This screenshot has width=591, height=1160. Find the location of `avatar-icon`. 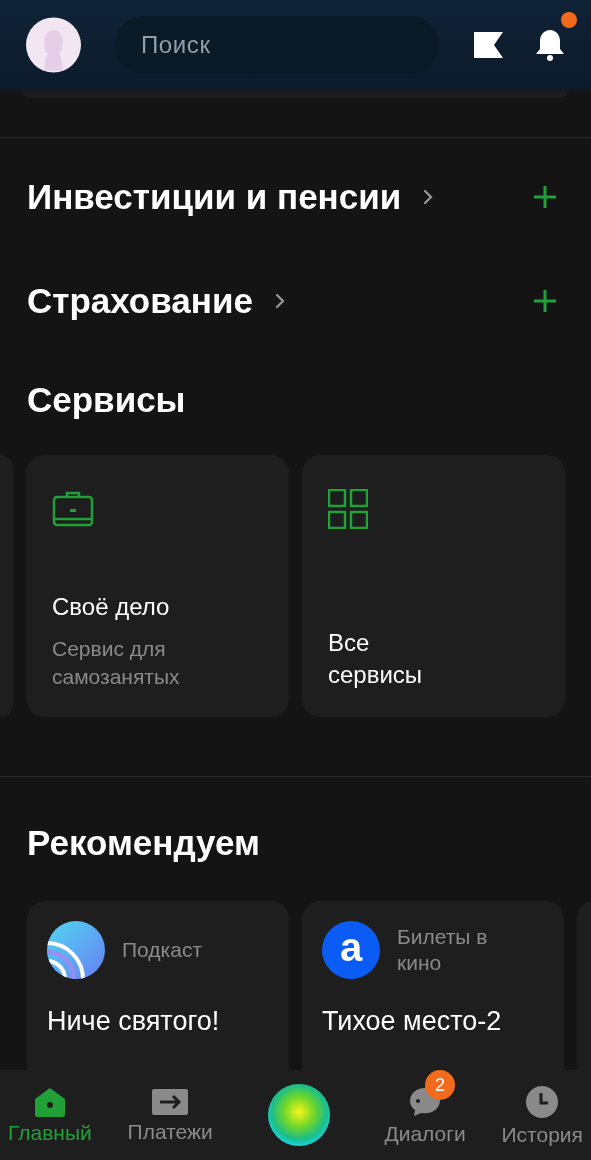

avatar-icon is located at coordinates (53, 45).